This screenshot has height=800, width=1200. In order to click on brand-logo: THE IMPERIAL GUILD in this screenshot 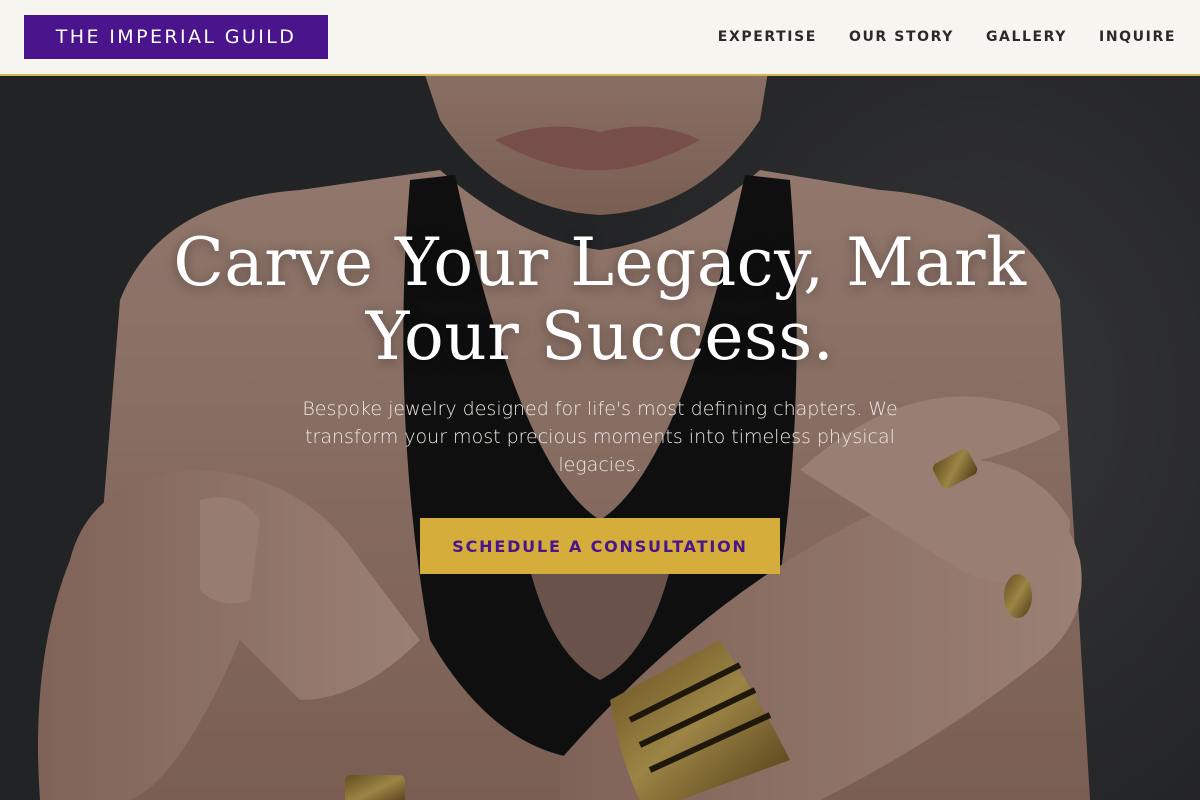, I will do `click(176, 37)`.